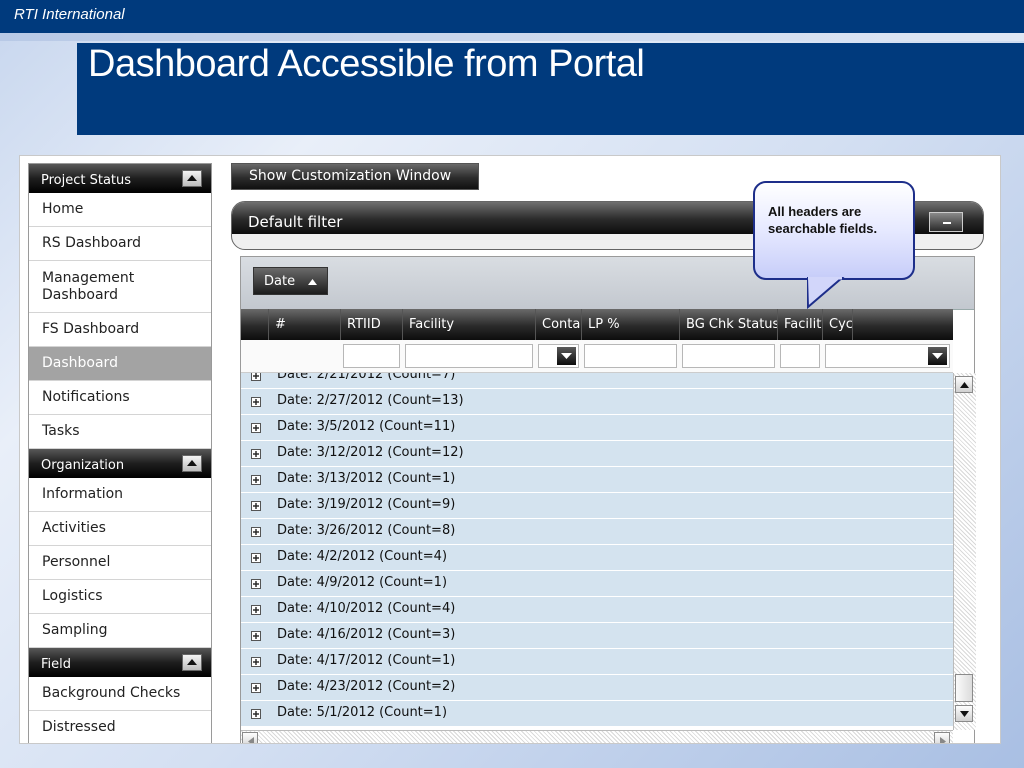 Image resolution: width=1024 pixels, height=768 pixels. What do you see at coordinates (597, 480) in the screenshot?
I see `group-row: Date: 3/13/2012 (Count=1)` at bounding box center [597, 480].